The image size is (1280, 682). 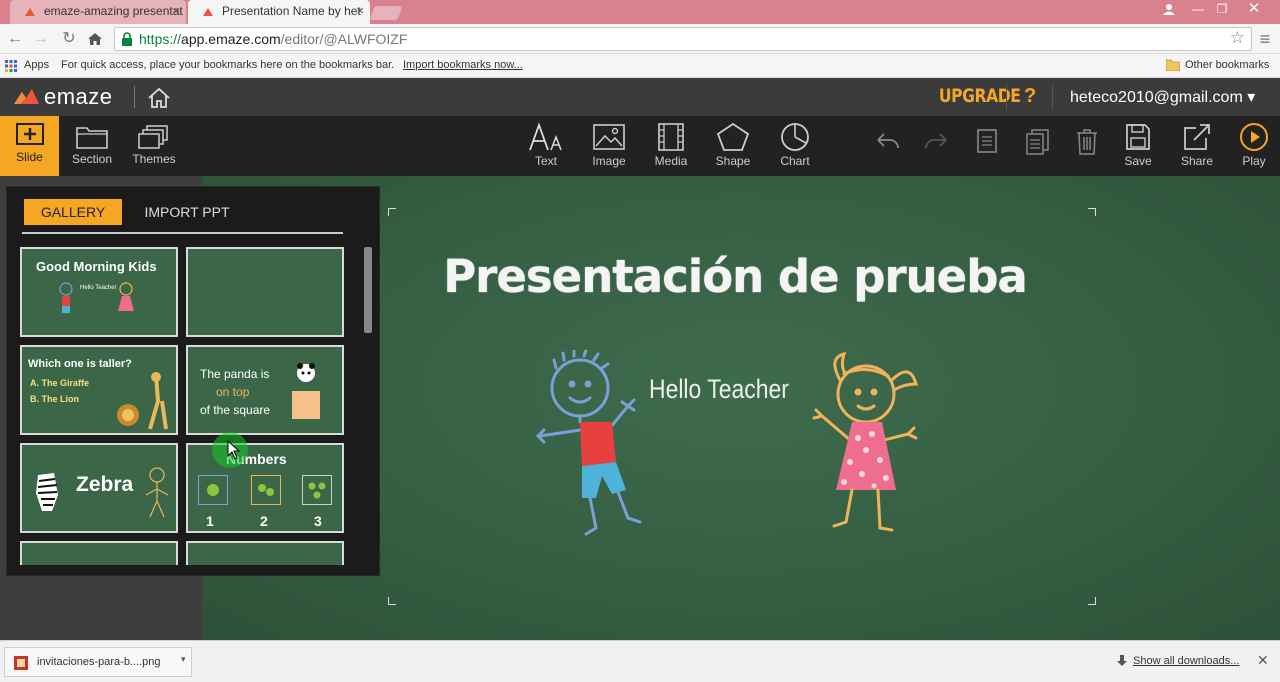 What do you see at coordinates (306, 391) in the screenshot?
I see `panda-square-illustration` at bounding box center [306, 391].